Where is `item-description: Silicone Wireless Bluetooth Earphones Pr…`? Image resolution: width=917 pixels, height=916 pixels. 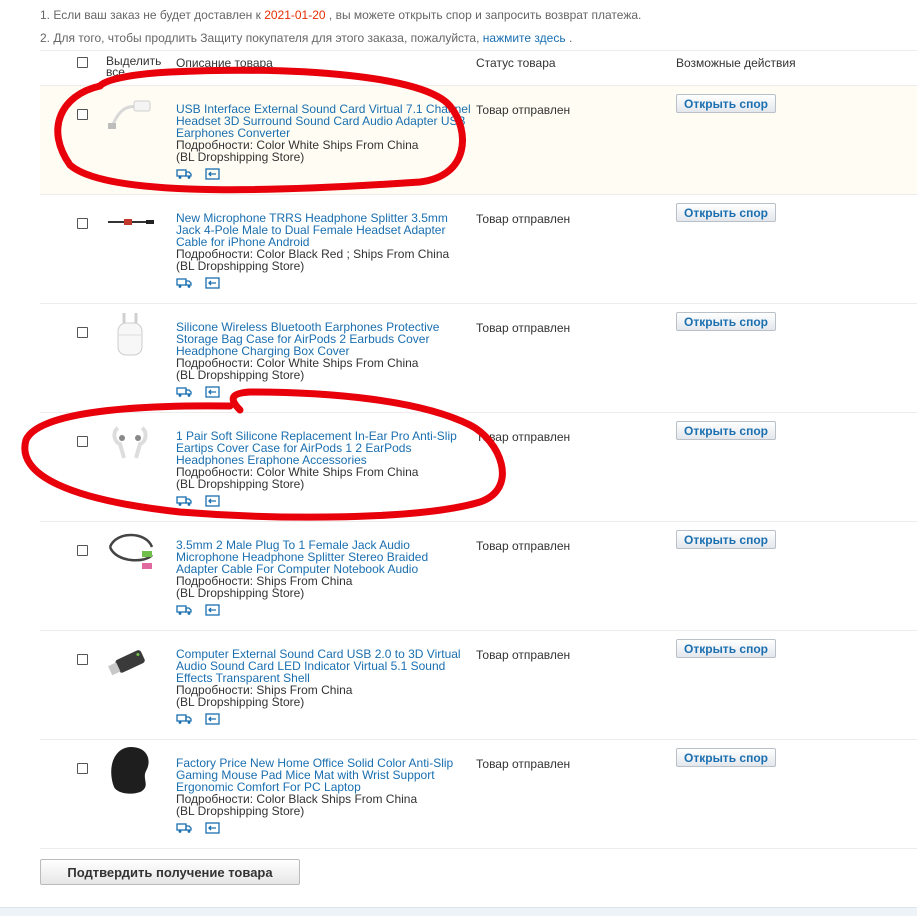
item-description: Silicone Wireless Bluetooth Earphones Pr… is located at coordinates (323, 351).